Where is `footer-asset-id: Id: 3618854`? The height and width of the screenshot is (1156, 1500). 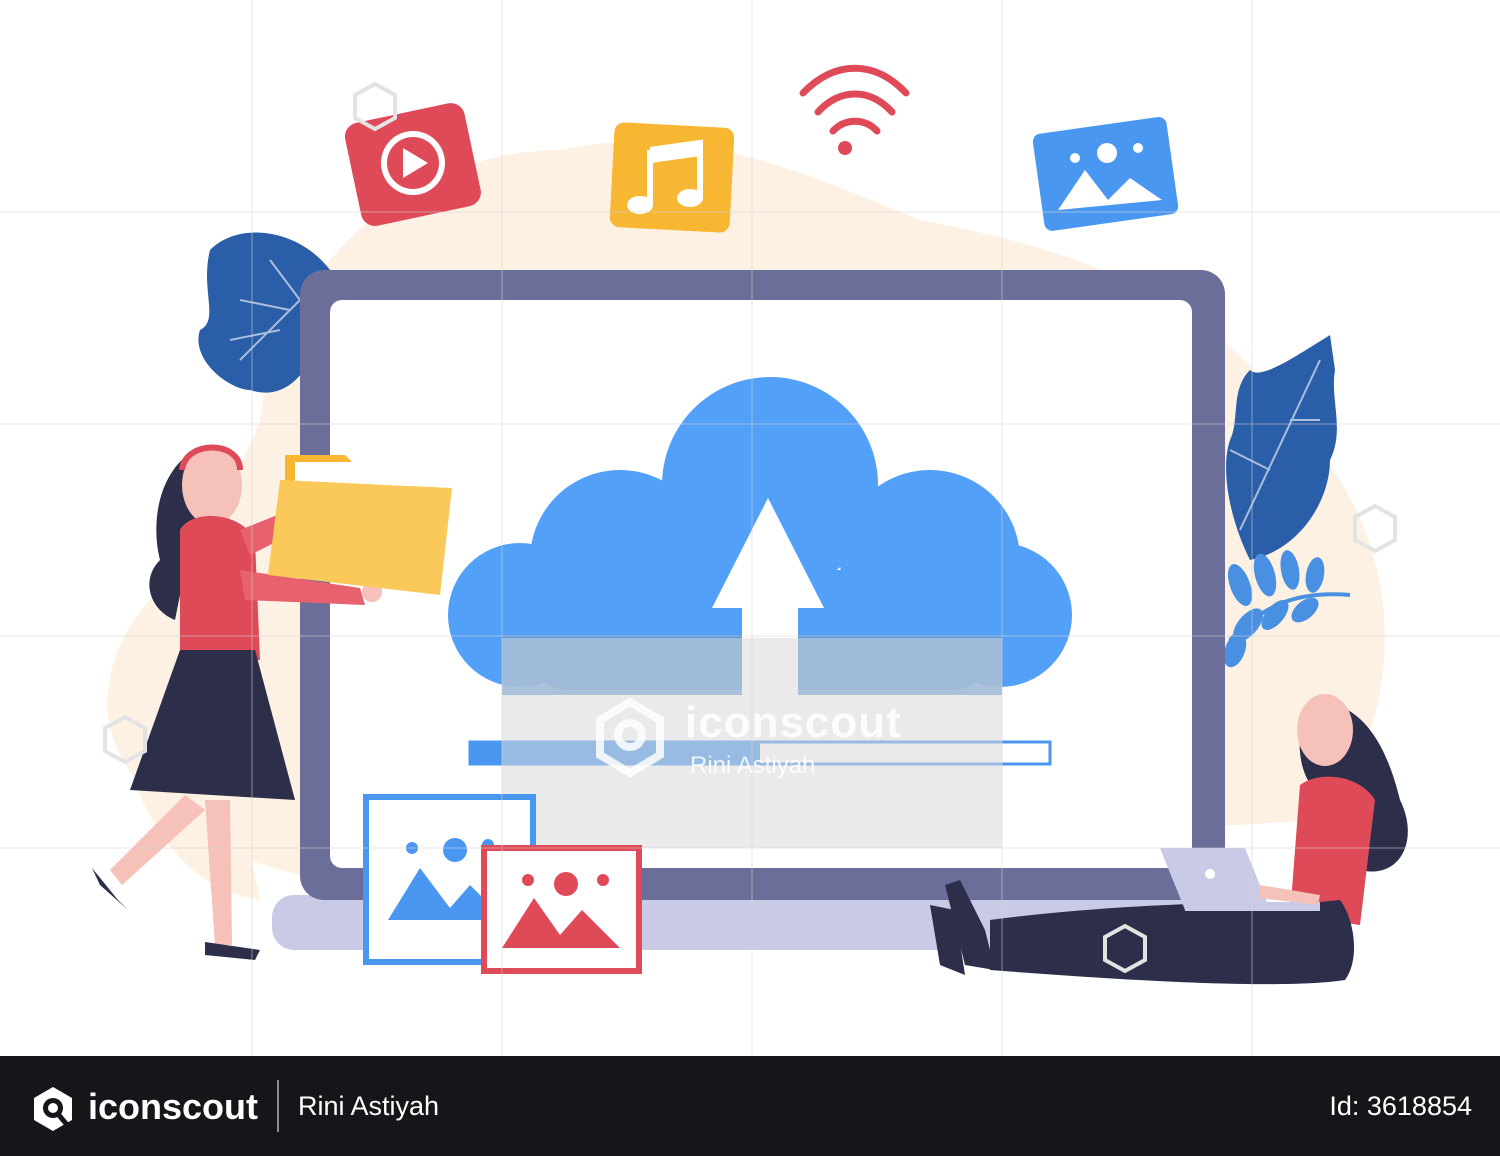 footer-asset-id: Id: 3618854 is located at coordinates (1400, 1106).